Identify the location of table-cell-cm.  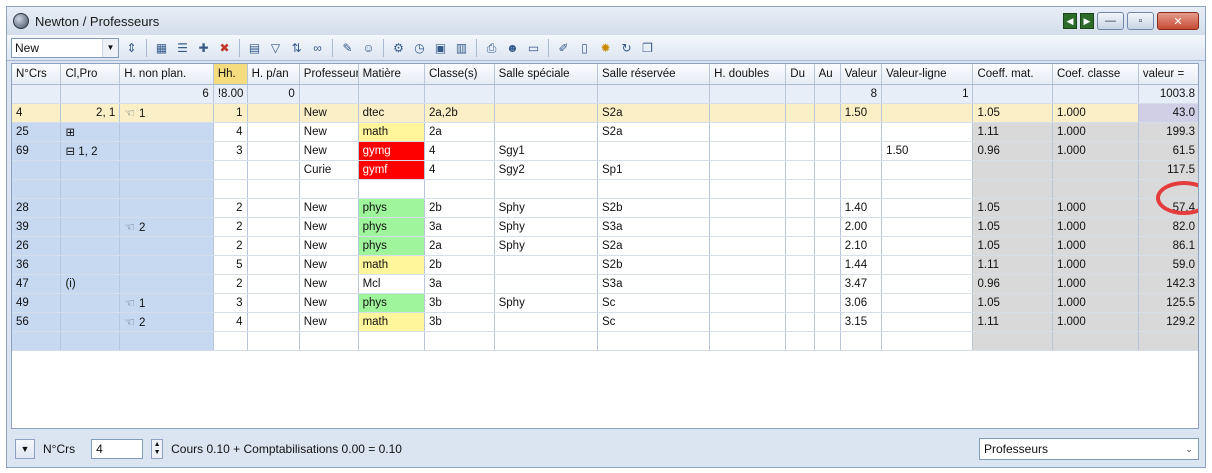
(1012, 189).